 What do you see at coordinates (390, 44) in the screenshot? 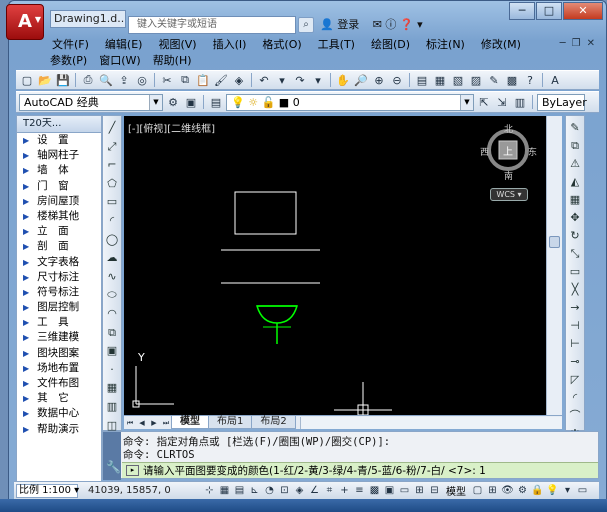
I see `menu-draw: 绘图(D)` at bounding box center [390, 44].